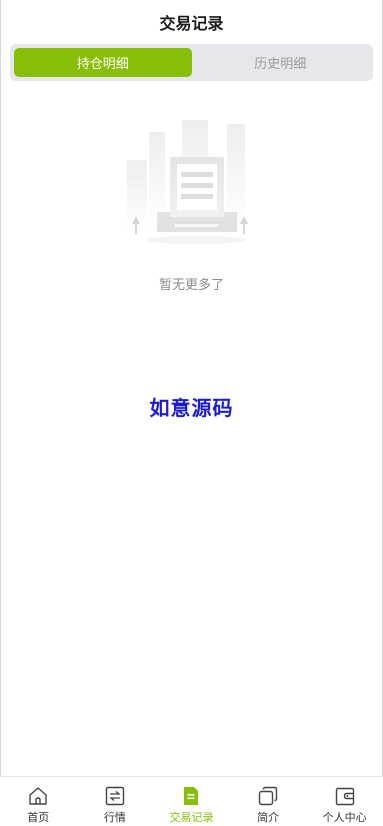  What do you see at coordinates (191, 817) in the screenshot?
I see `tabbar-label-records: 交易记录` at bounding box center [191, 817].